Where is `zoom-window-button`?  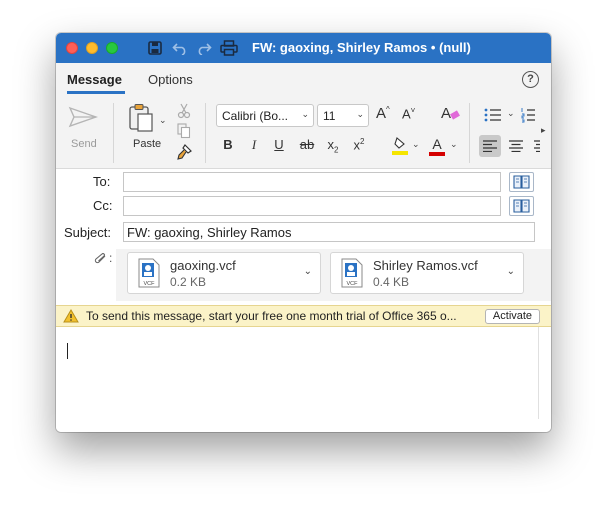 zoom-window-button is located at coordinates (112, 48).